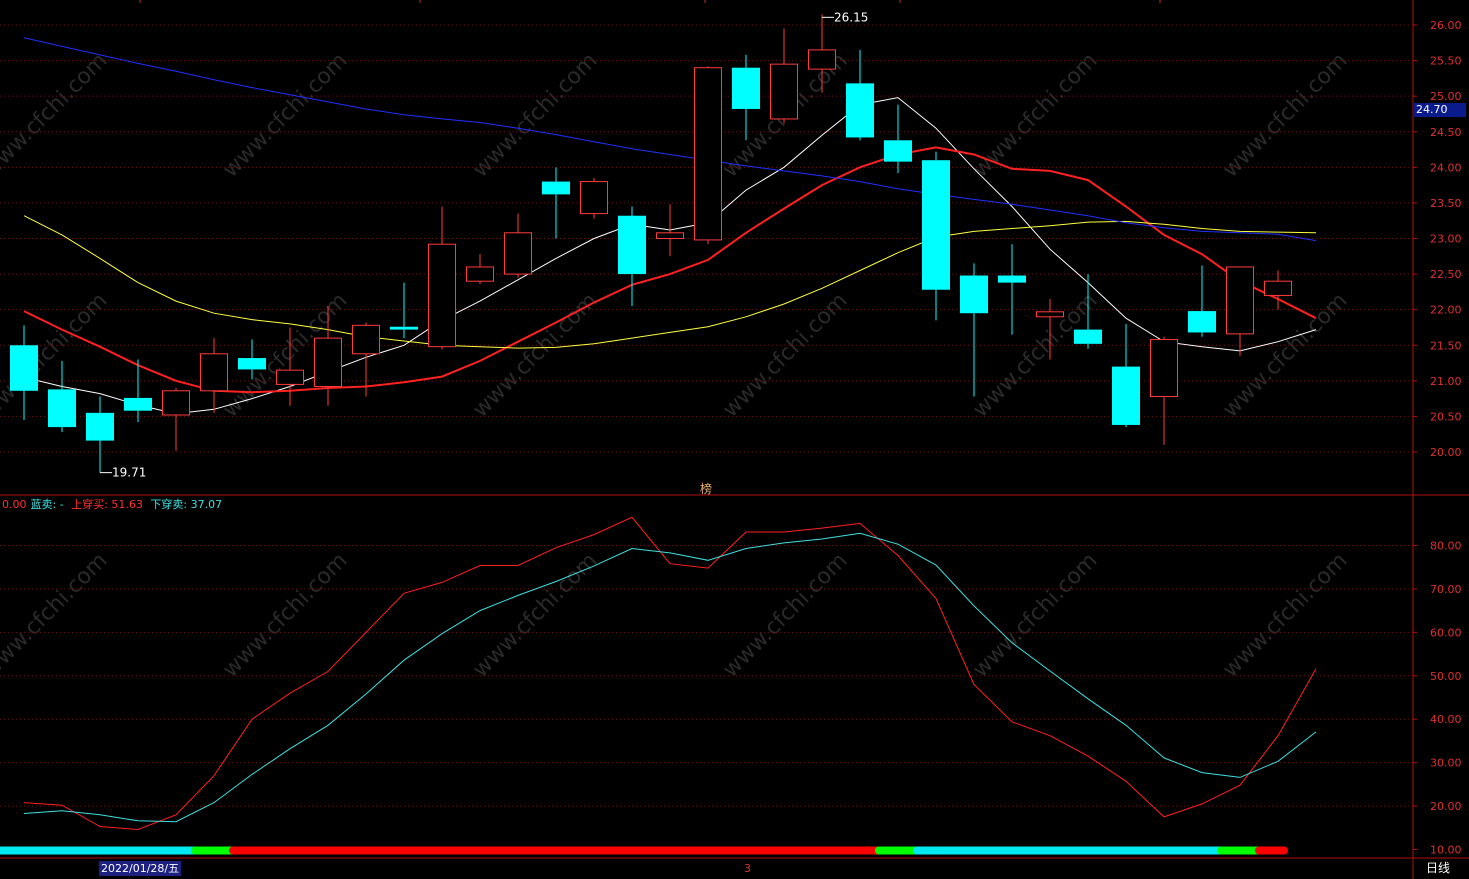 The height and width of the screenshot is (879, 1469). Describe the element at coordinates (1446, 676) in the screenshot. I see `osc-tick-label: 50.00` at that location.